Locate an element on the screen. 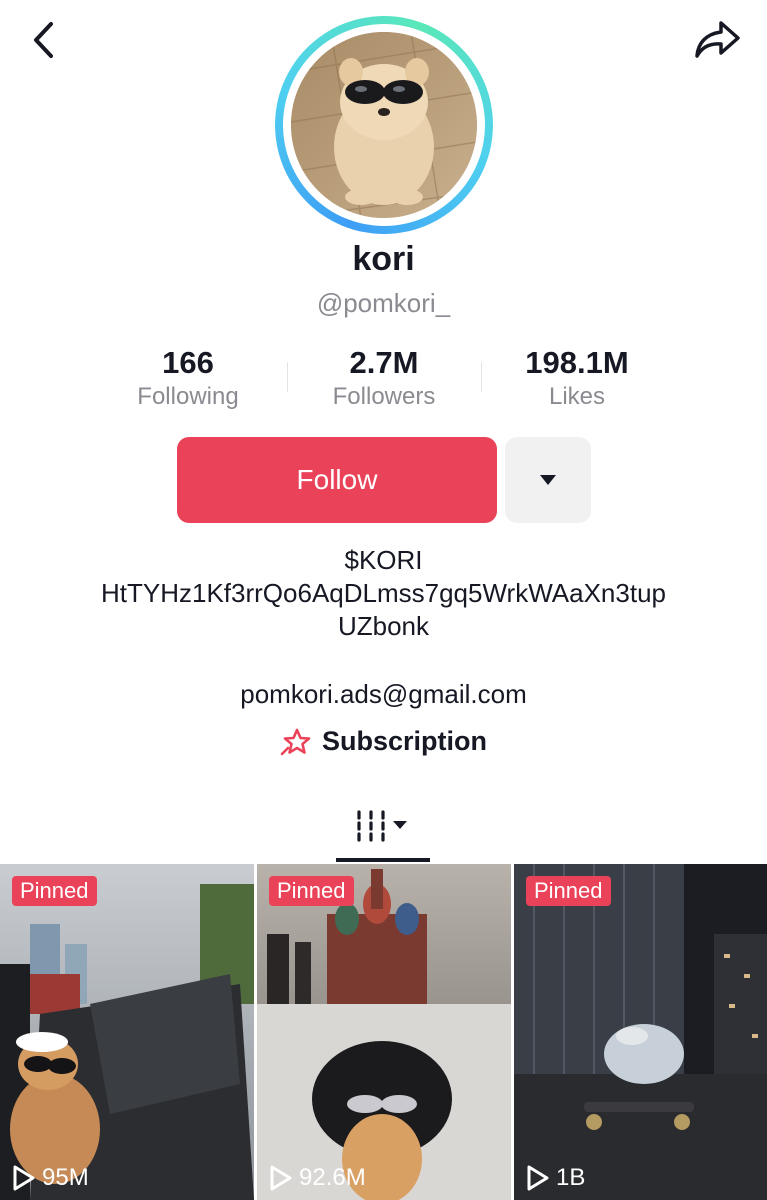 The image size is (767, 1200). active-tab-indicator is located at coordinates (383, 860).